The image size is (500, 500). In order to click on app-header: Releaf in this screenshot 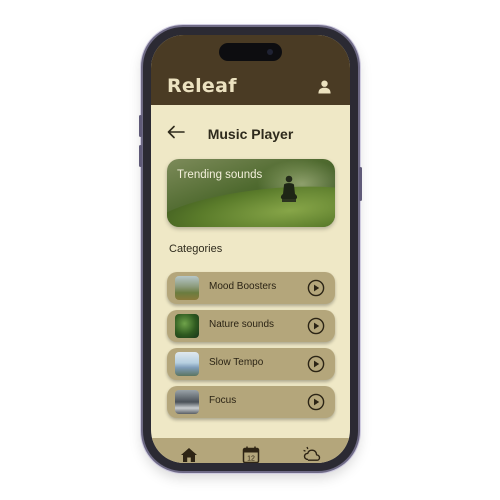, I will do `click(250, 70)`.